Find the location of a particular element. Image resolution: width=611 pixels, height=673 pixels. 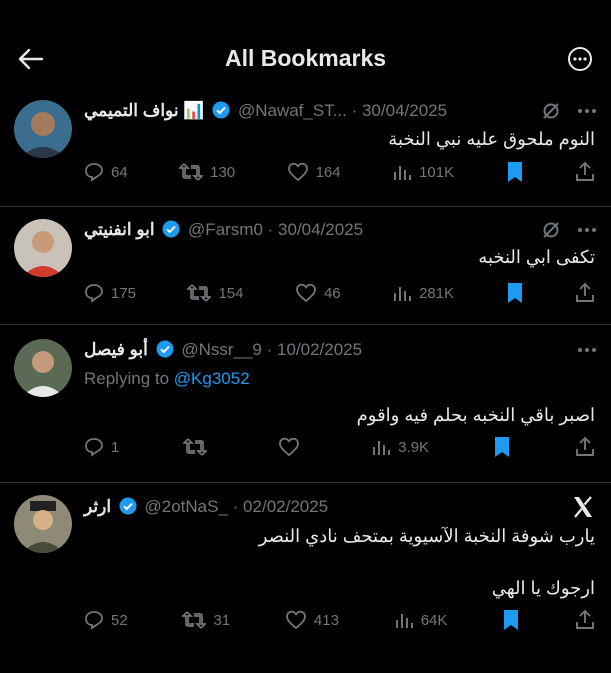

reply-button: 52 is located at coordinates (106, 620).